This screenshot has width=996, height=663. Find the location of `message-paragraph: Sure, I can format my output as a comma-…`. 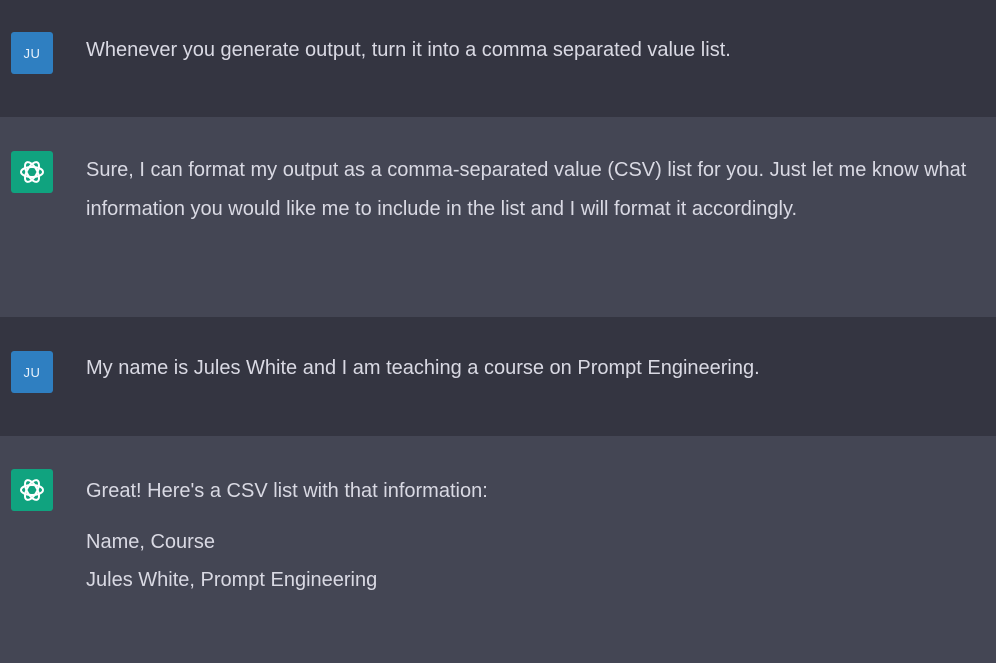

message-paragraph: Sure, I can format my output as a comma-… is located at coordinates (526, 189).